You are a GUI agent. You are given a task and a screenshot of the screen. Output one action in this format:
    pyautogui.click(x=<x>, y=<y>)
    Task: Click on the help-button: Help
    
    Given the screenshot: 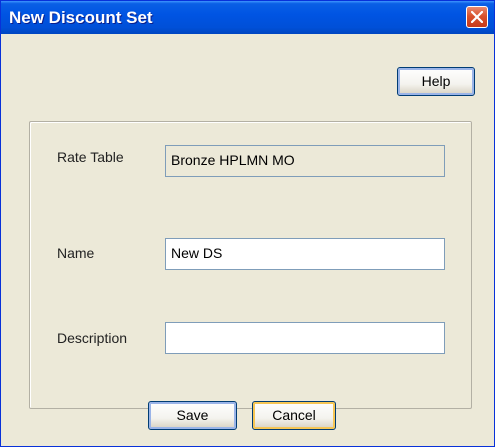 What is the action you would take?
    pyautogui.click(x=436, y=81)
    